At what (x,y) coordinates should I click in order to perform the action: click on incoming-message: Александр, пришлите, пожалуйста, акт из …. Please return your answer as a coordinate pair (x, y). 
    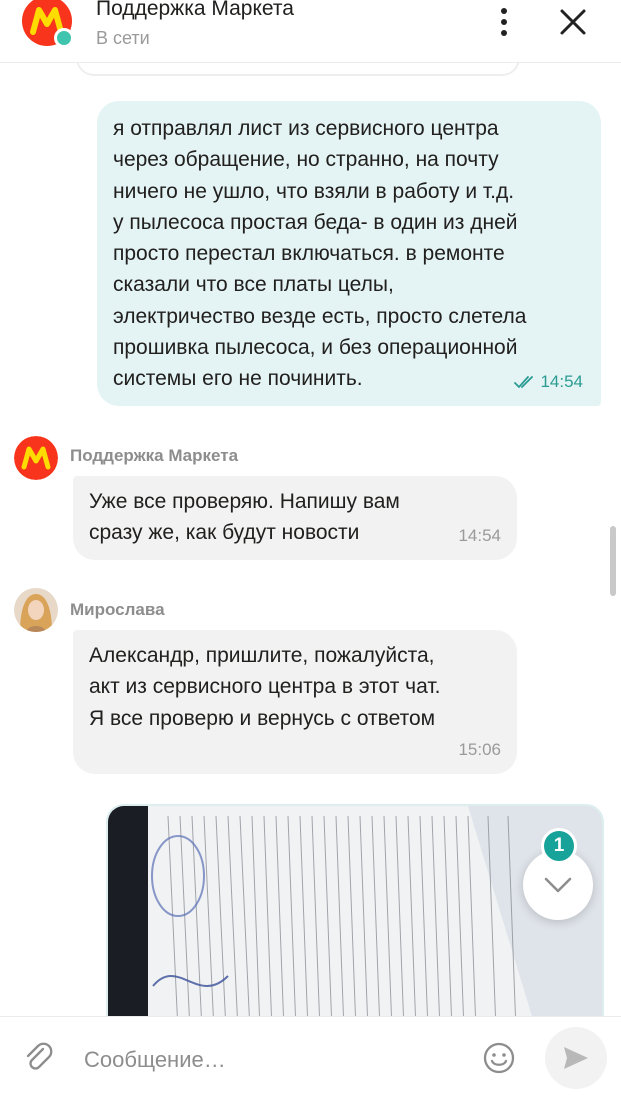
    Looking at the image, I should click on (295, 702).